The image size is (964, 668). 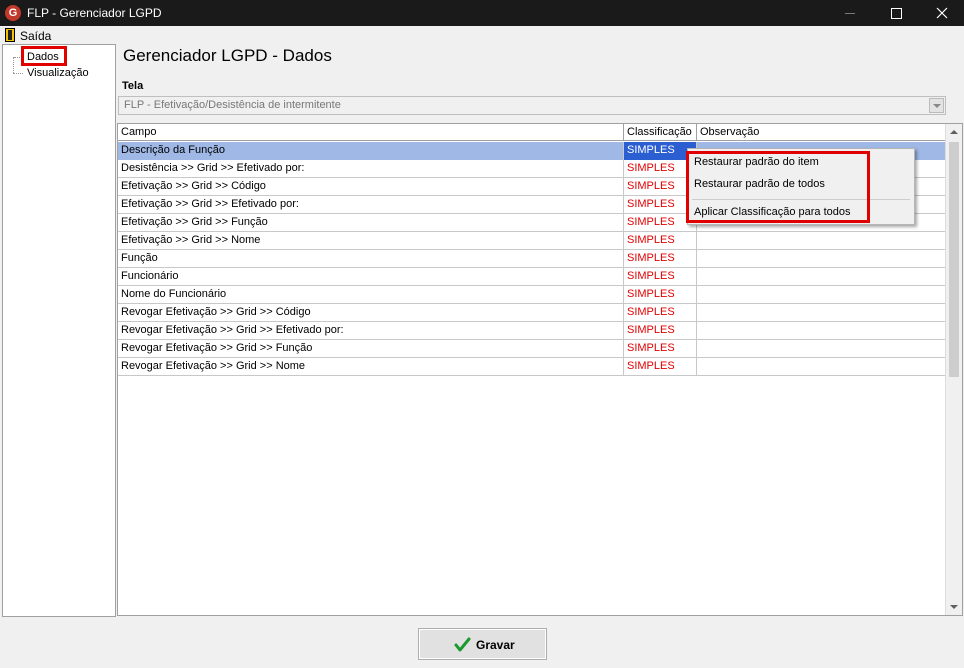 I want to click on table-row: Funcionário SIMPLES, so click(x=532, y=277).